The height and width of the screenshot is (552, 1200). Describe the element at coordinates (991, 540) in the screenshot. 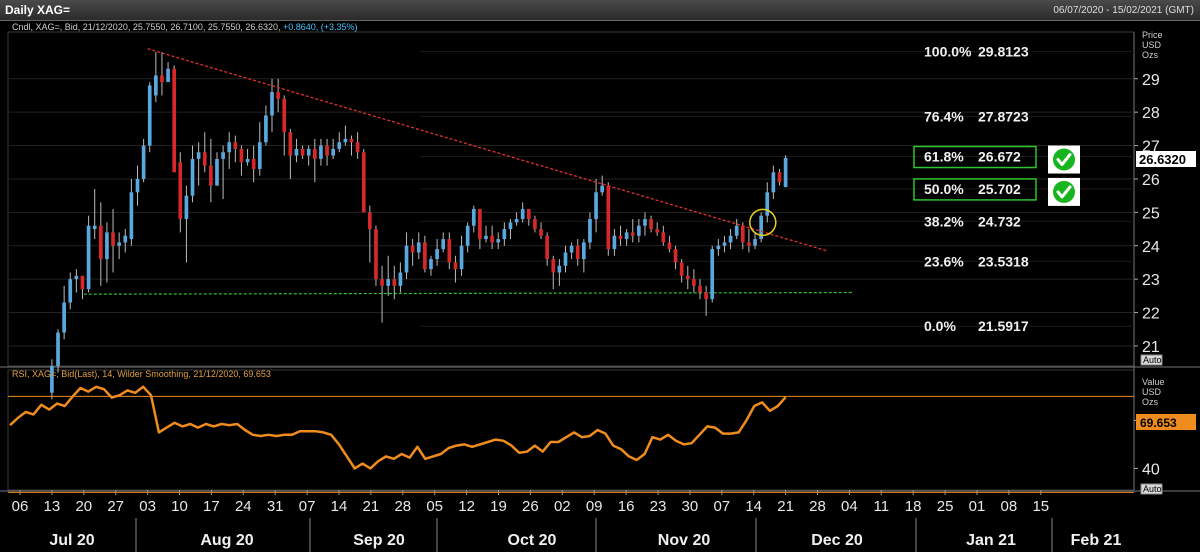

I see `month-label: Jan 21` at that location.